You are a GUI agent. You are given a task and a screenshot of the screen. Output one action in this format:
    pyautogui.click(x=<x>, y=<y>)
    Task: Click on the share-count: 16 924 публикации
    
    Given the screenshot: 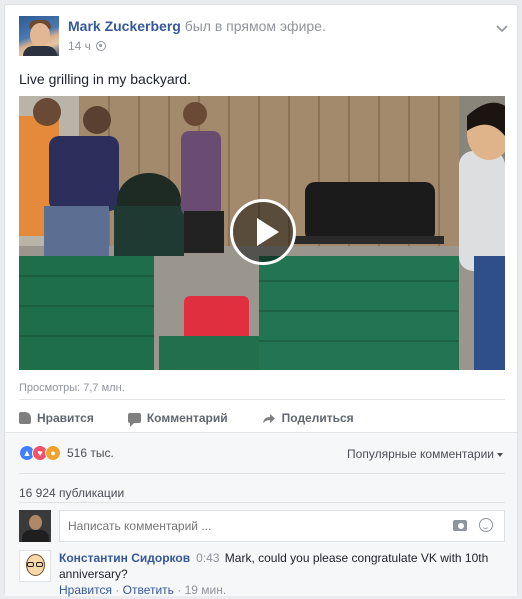 What is the action you would take?
    pyautogui.click(x=71, y=493)
    